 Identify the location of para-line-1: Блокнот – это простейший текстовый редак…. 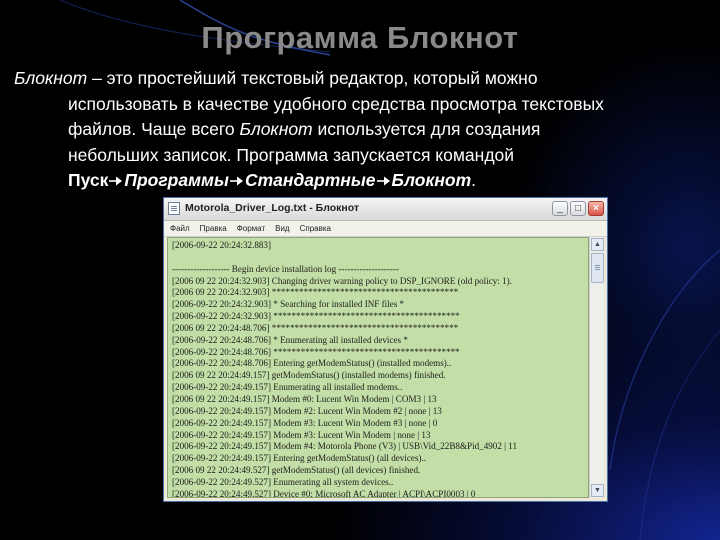
(359, 79).